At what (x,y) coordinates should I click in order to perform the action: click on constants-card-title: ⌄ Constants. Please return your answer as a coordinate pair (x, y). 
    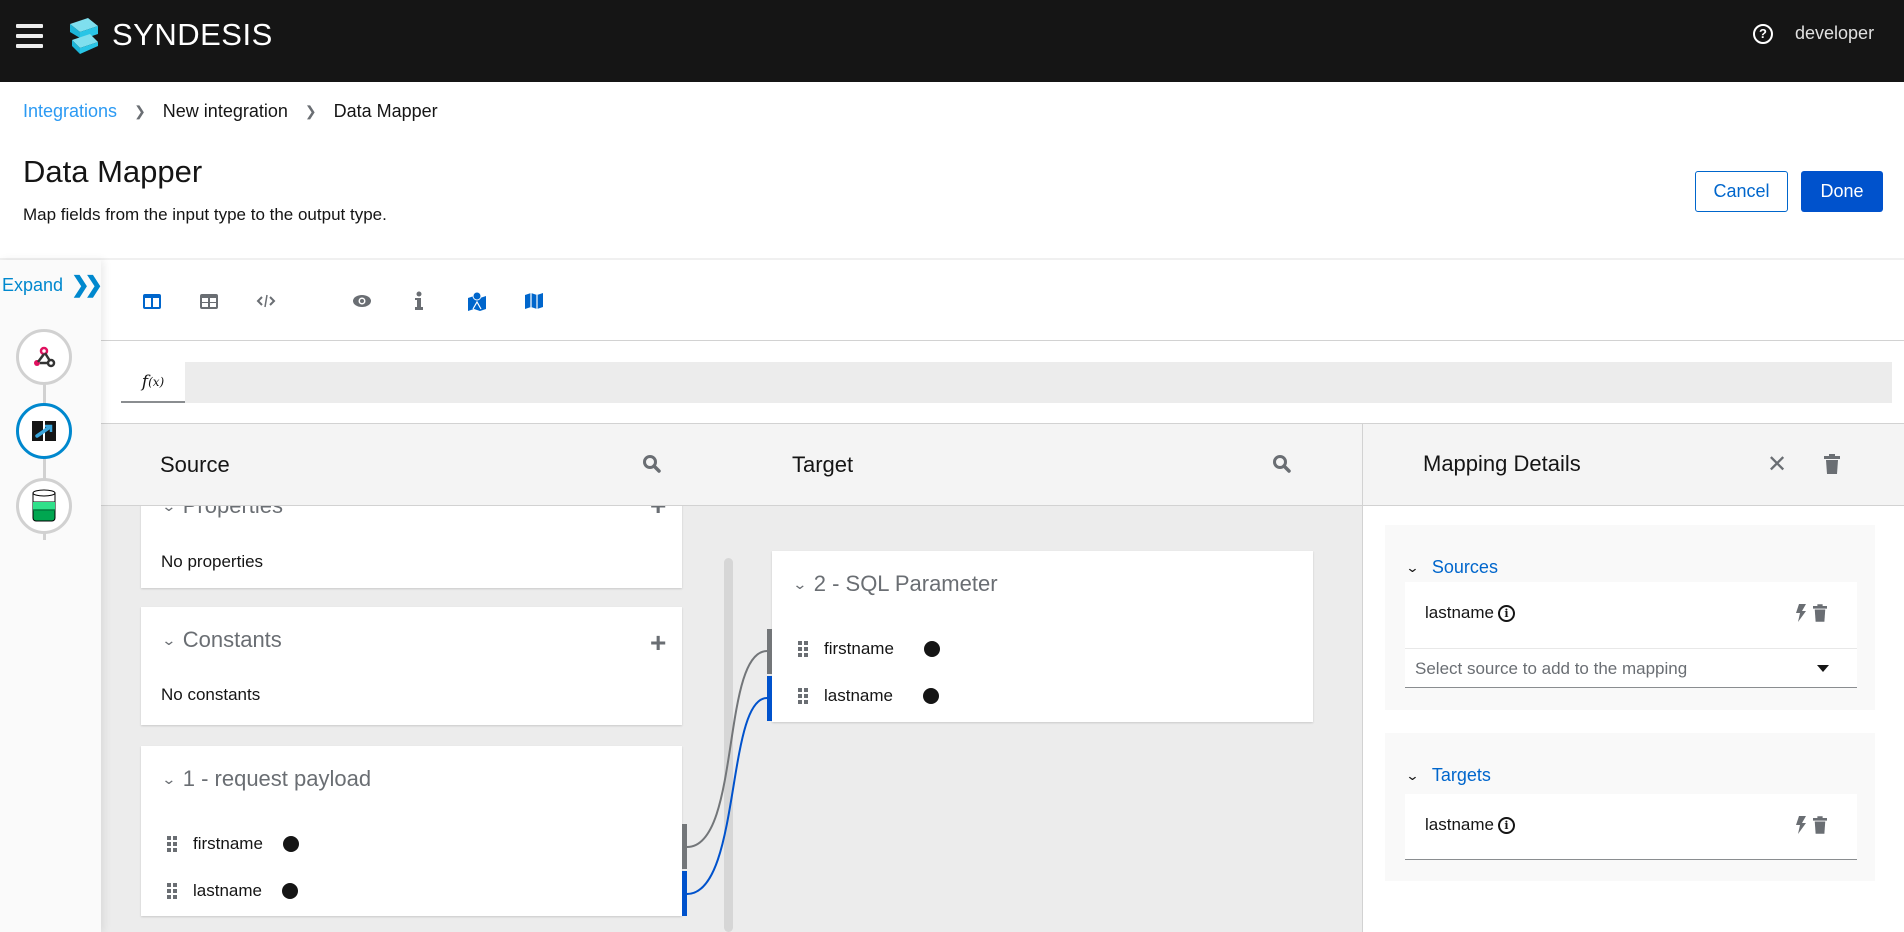
    Looking at the image, I should click on (221, 640).